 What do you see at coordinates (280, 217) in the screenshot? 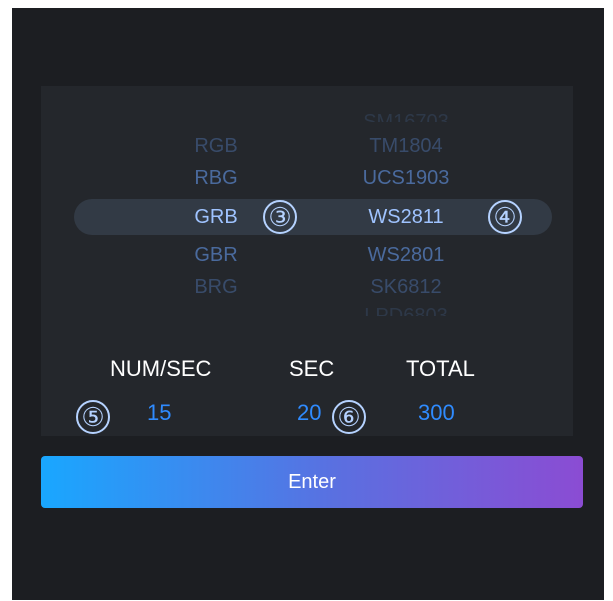
I see `annotation-marker-3: ③` at bounding box center [280, 217].